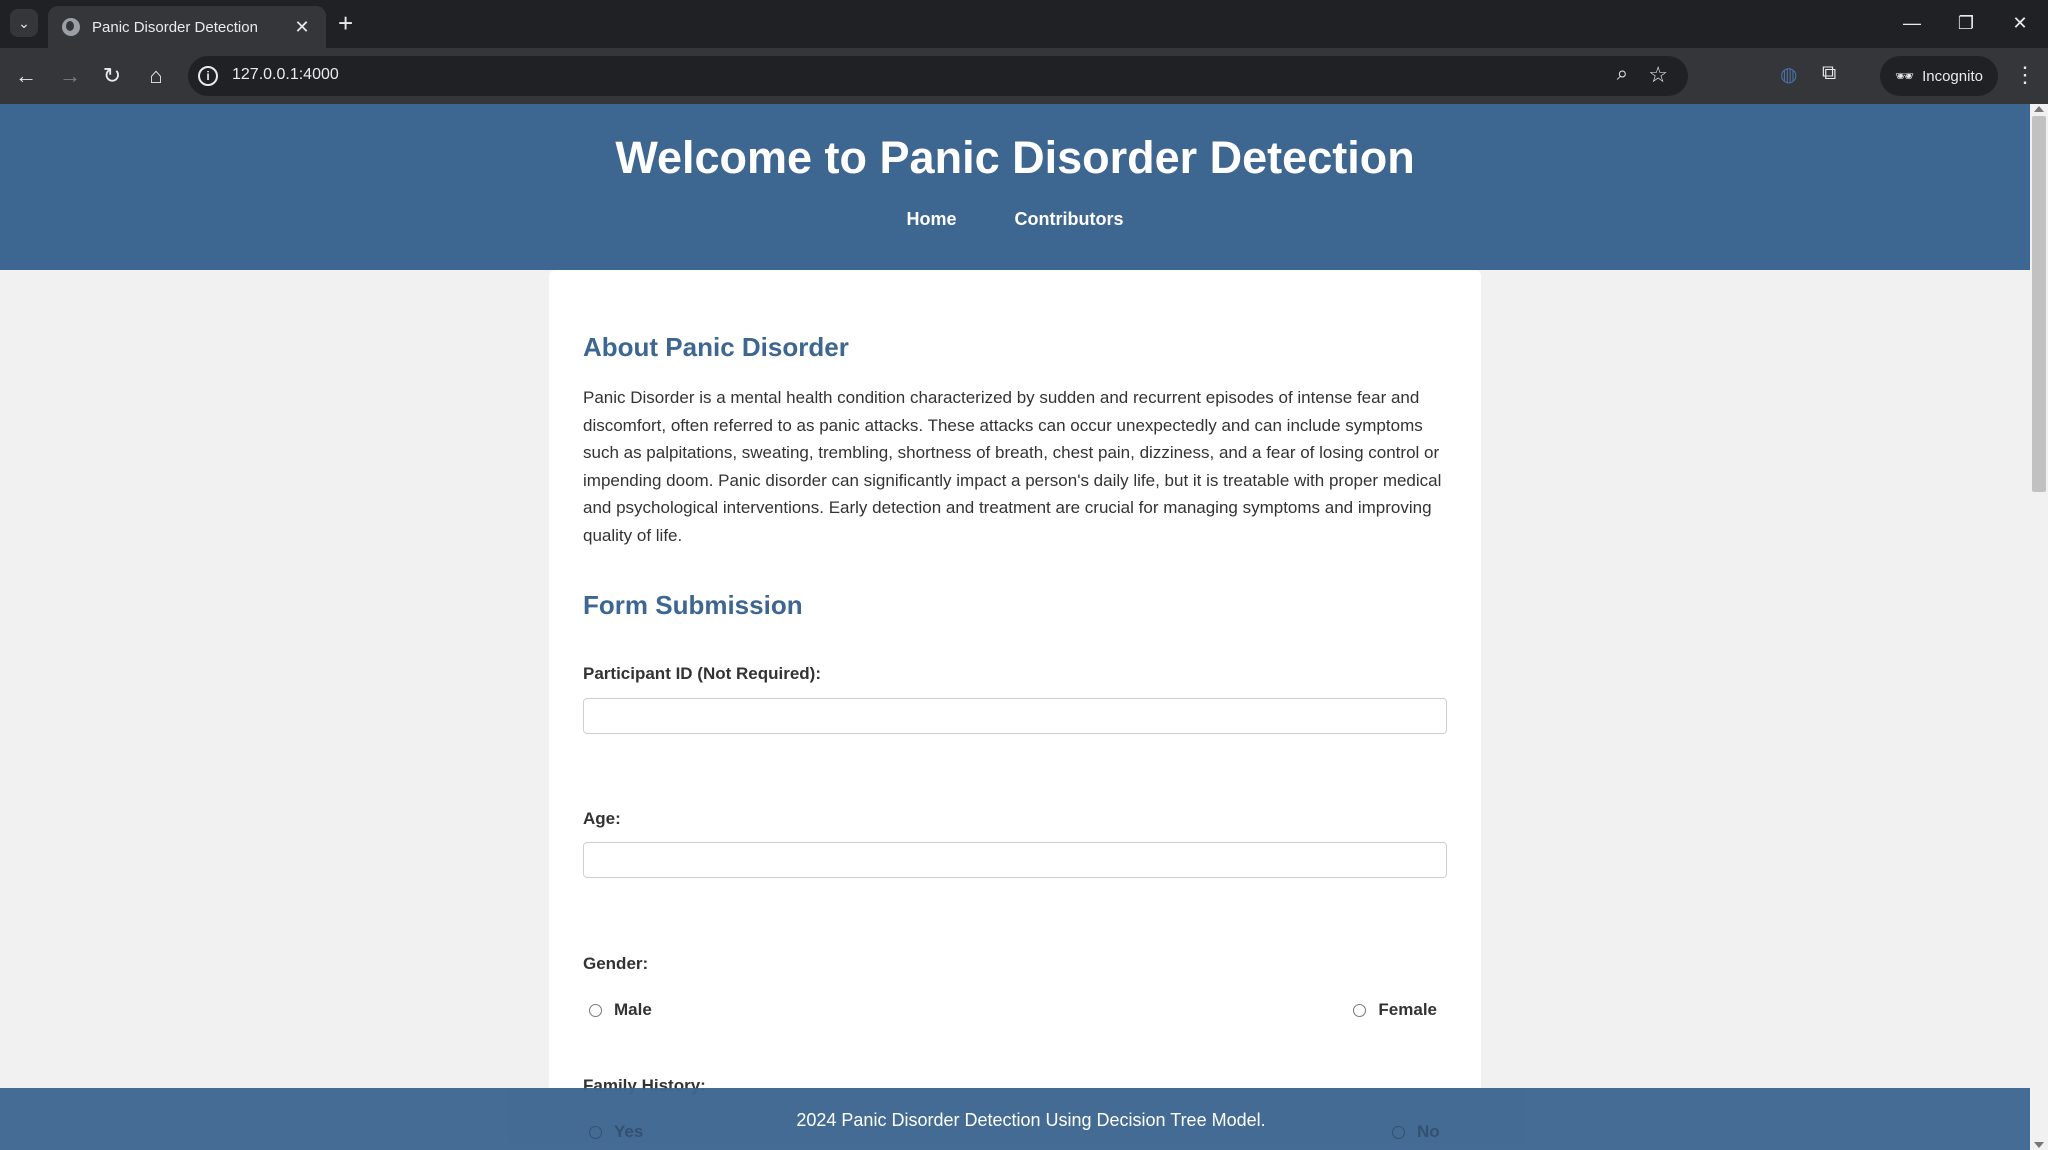  Describe the element at coordinates (2025, 75) in the screenshot. I see `browser-menu-icon: ⋮` at that location.